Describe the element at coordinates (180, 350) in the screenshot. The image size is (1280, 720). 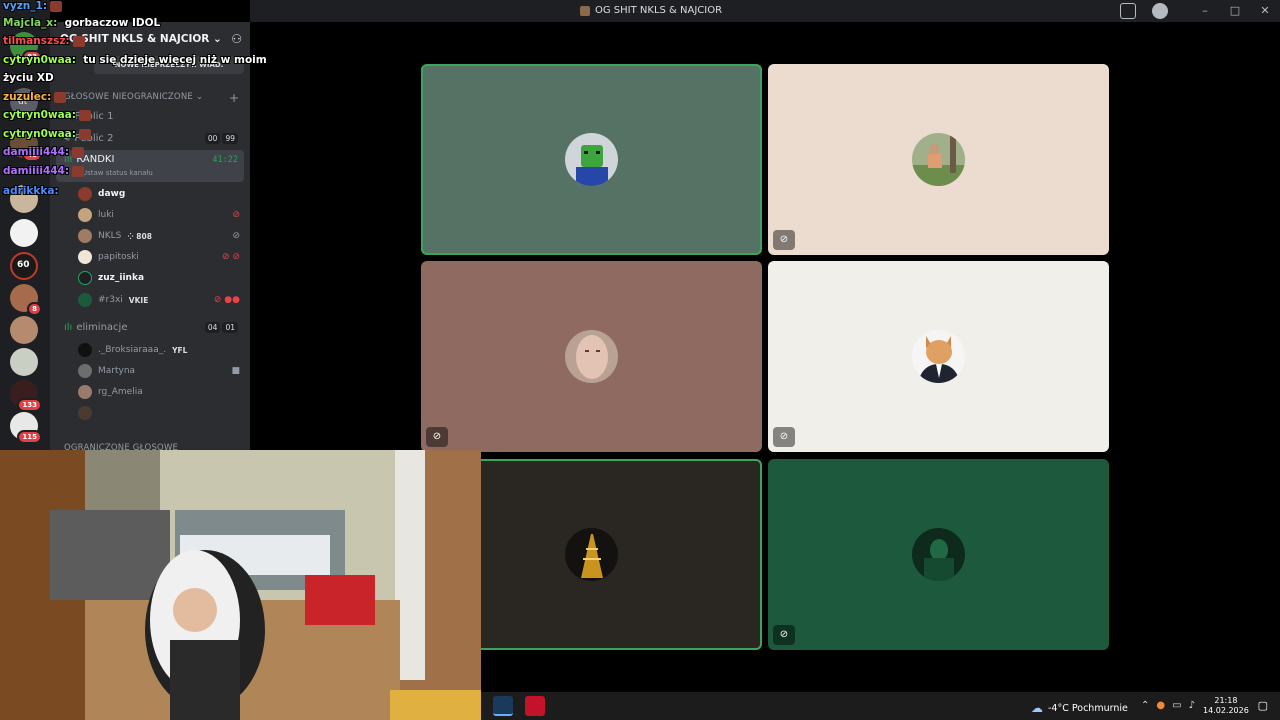
I see `user-tag: YFL` at that location.